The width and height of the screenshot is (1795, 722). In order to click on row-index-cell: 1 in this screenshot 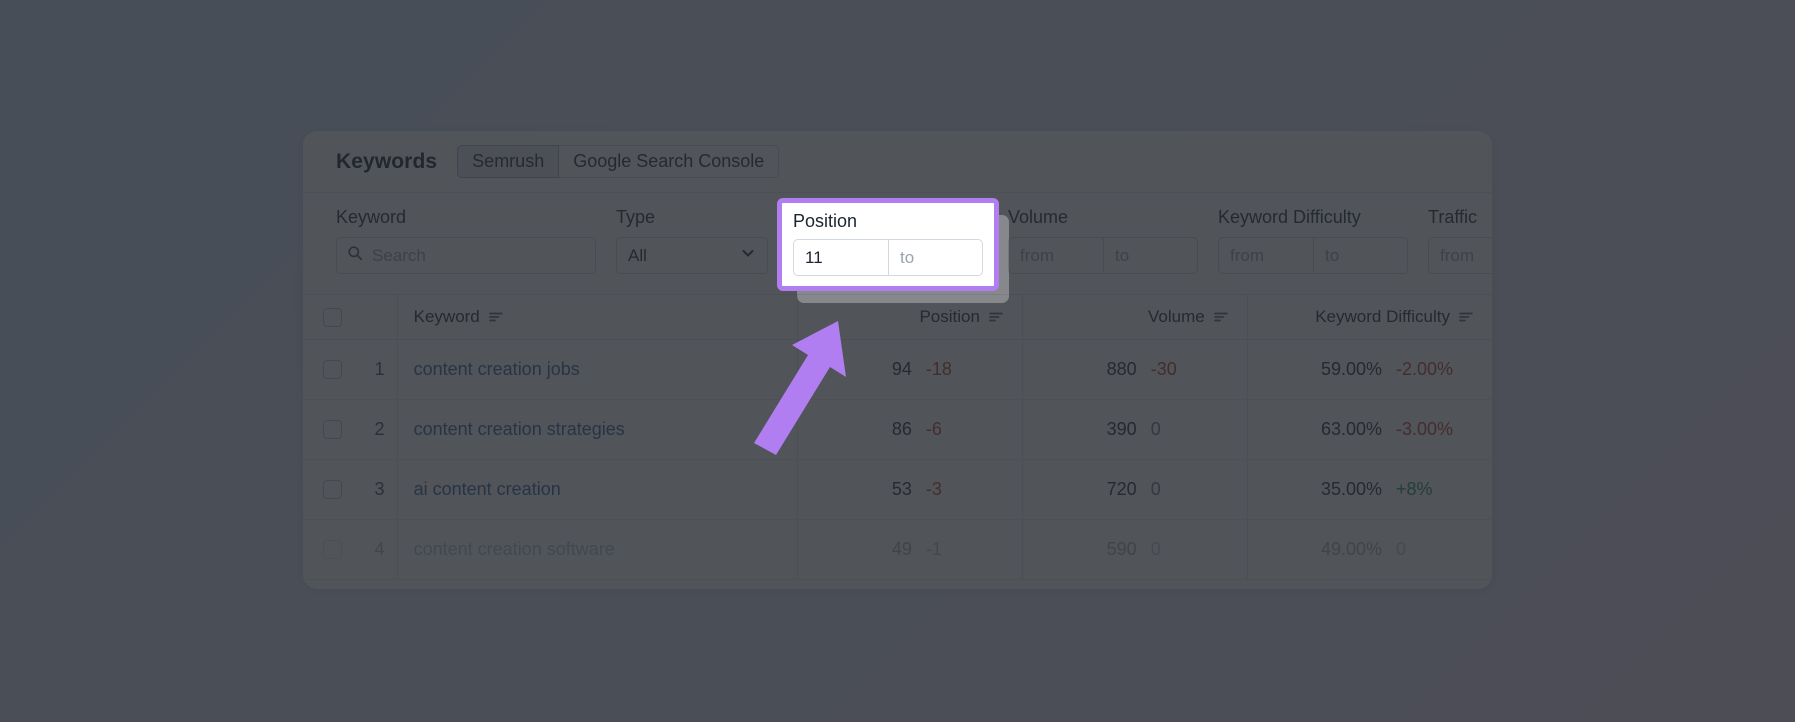, I will do `click(380, 369)`.